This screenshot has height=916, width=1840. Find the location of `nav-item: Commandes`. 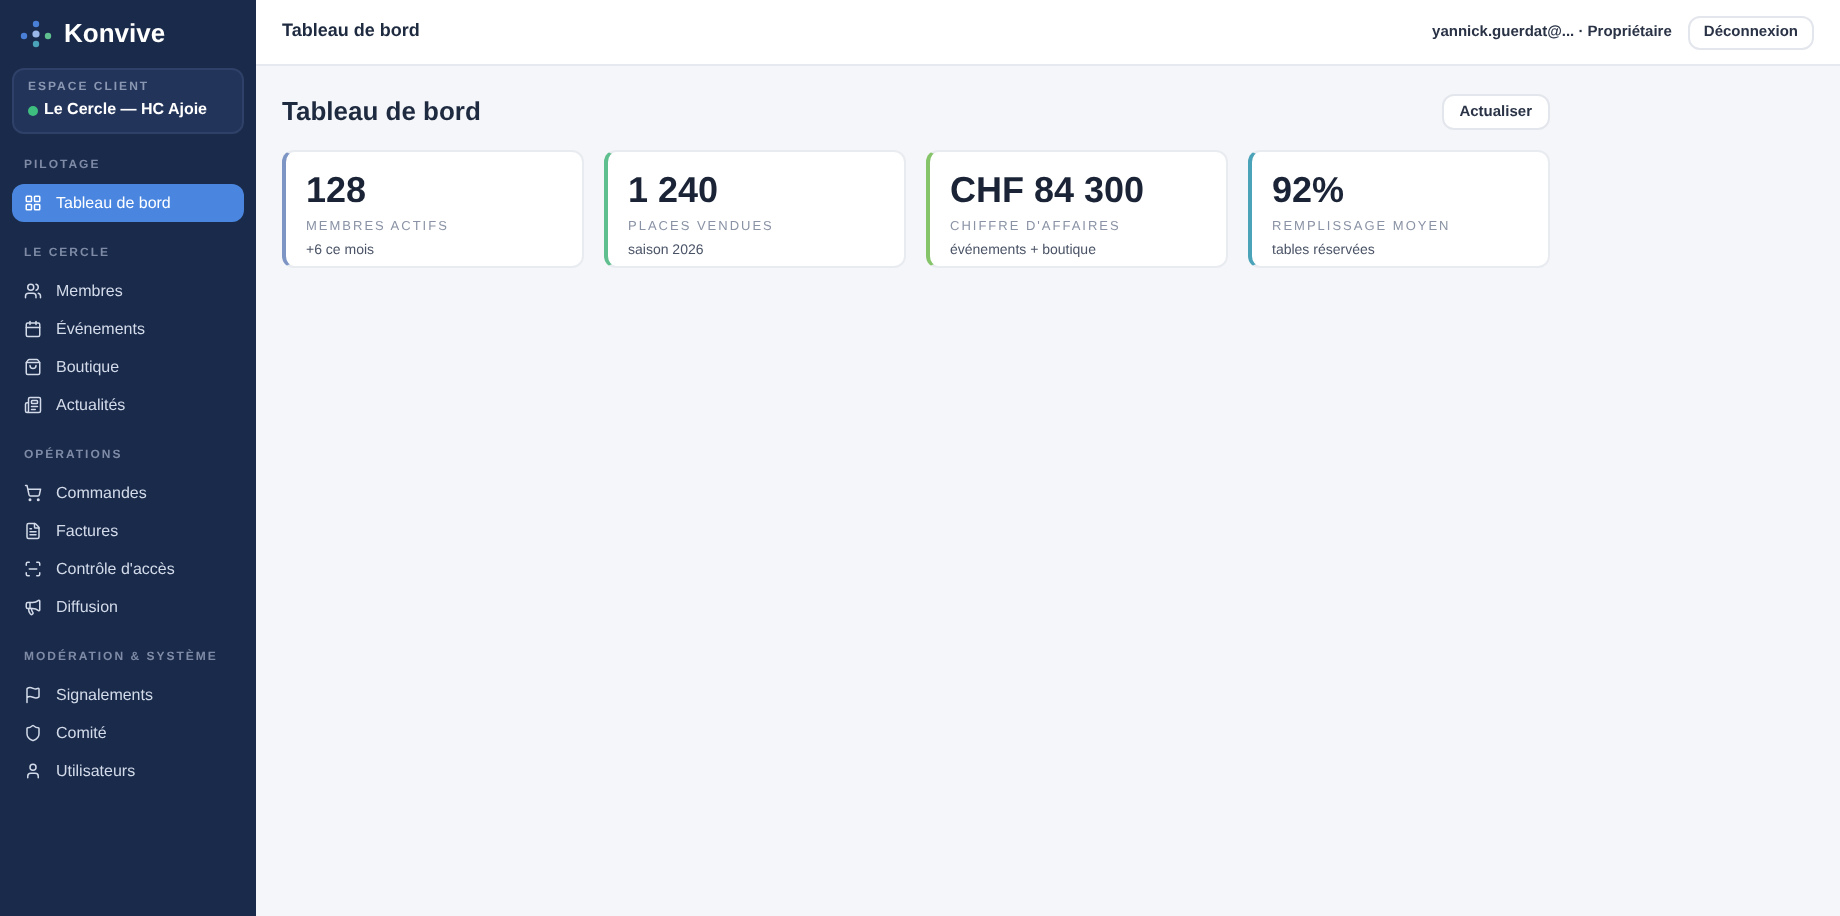

nav-item: Commandes is located at coordinates (128, 493).